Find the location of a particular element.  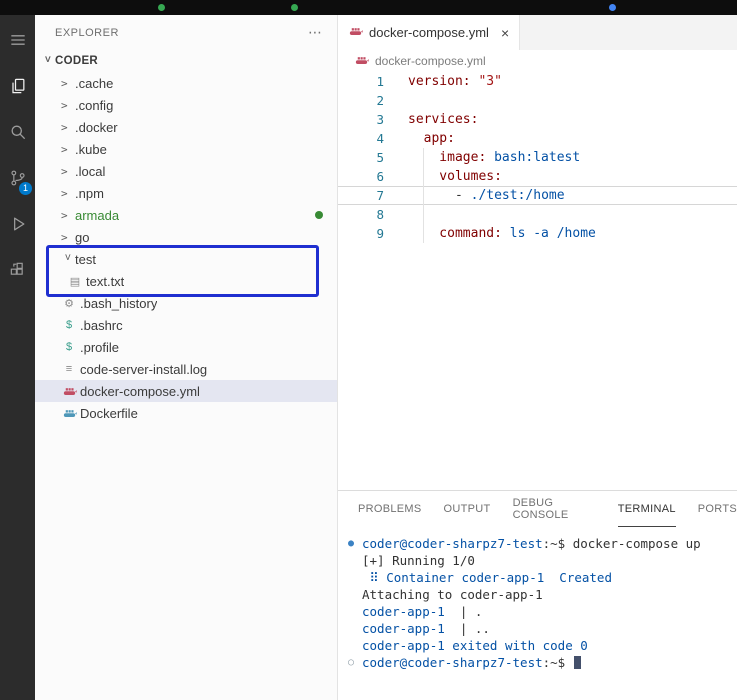

activity-item-menu is located at coordinates (17, 40).